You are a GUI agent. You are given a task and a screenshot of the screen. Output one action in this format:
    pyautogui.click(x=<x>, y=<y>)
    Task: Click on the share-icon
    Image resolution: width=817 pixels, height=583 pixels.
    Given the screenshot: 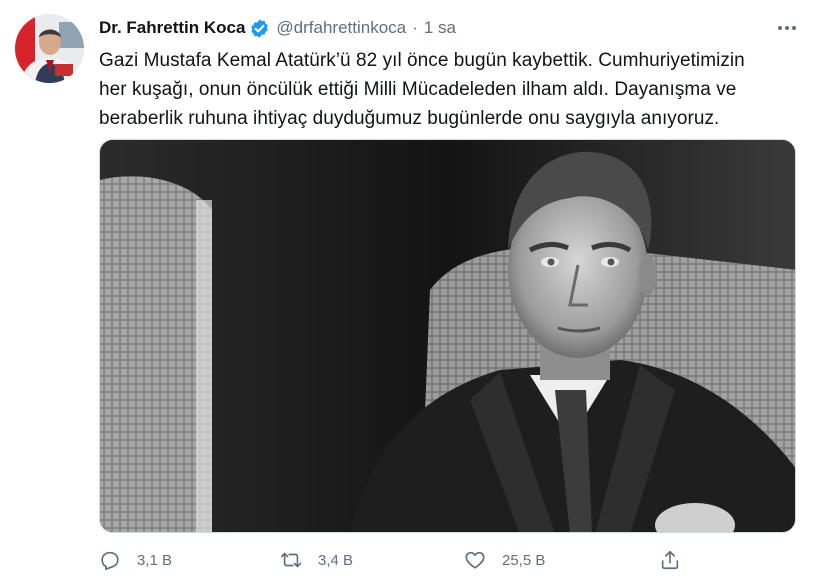 What is the action you would take?
    pyautogui.click(x=670, y=560)
    